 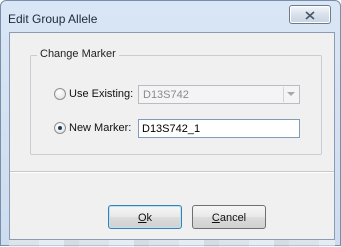 I want to click on cancel-button: Cancel, so click(x=229, y=217).